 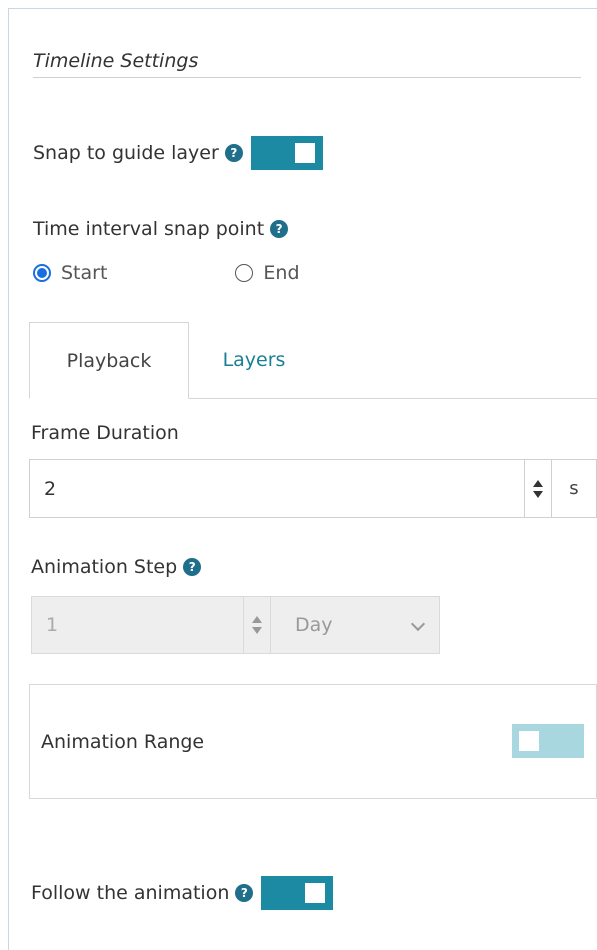 What do you see at coordinates (149, 229) in the screenshot?
I see `snap-point-label: Time interval snap point` at bounding box center [149, 229].